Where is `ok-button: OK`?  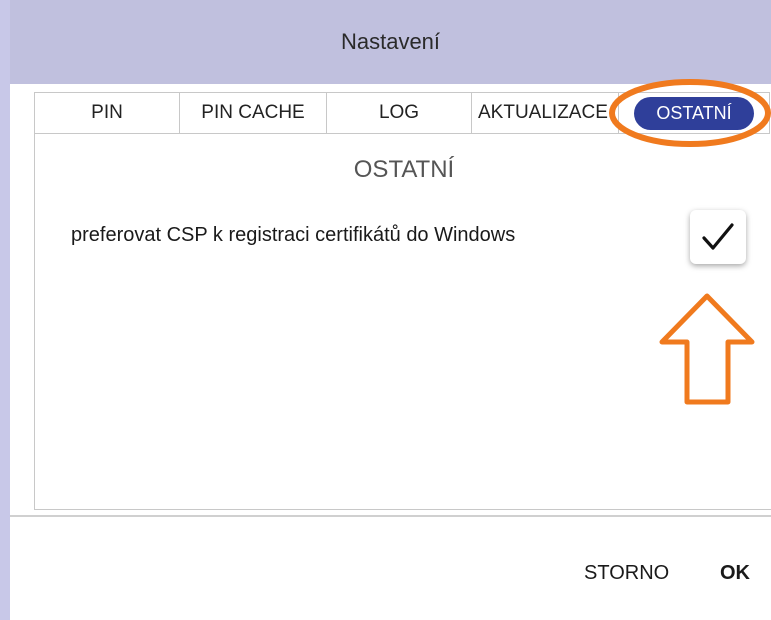 ok-button: OK is located at coordinates (735, 573).